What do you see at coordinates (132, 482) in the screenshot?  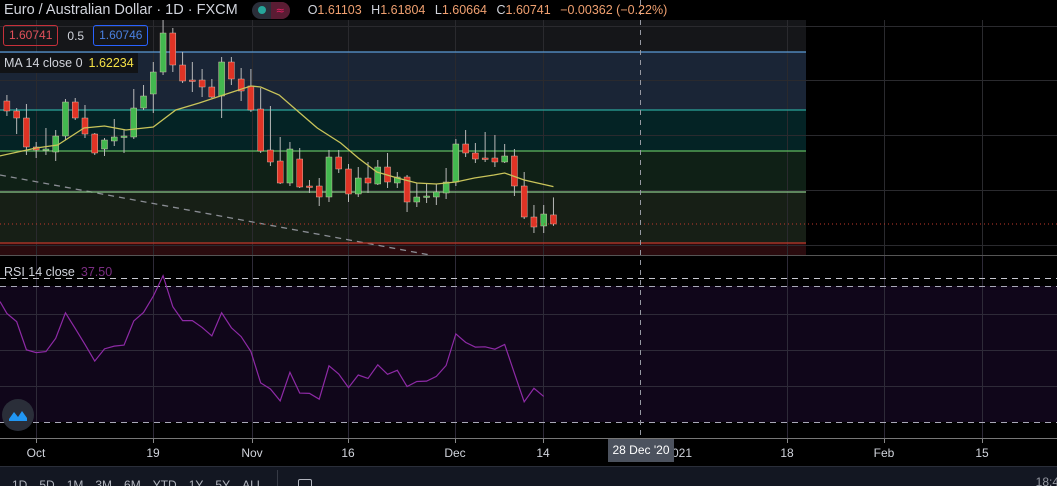 I see `range-button-6m: 6M` at bounding box center [132, 482].